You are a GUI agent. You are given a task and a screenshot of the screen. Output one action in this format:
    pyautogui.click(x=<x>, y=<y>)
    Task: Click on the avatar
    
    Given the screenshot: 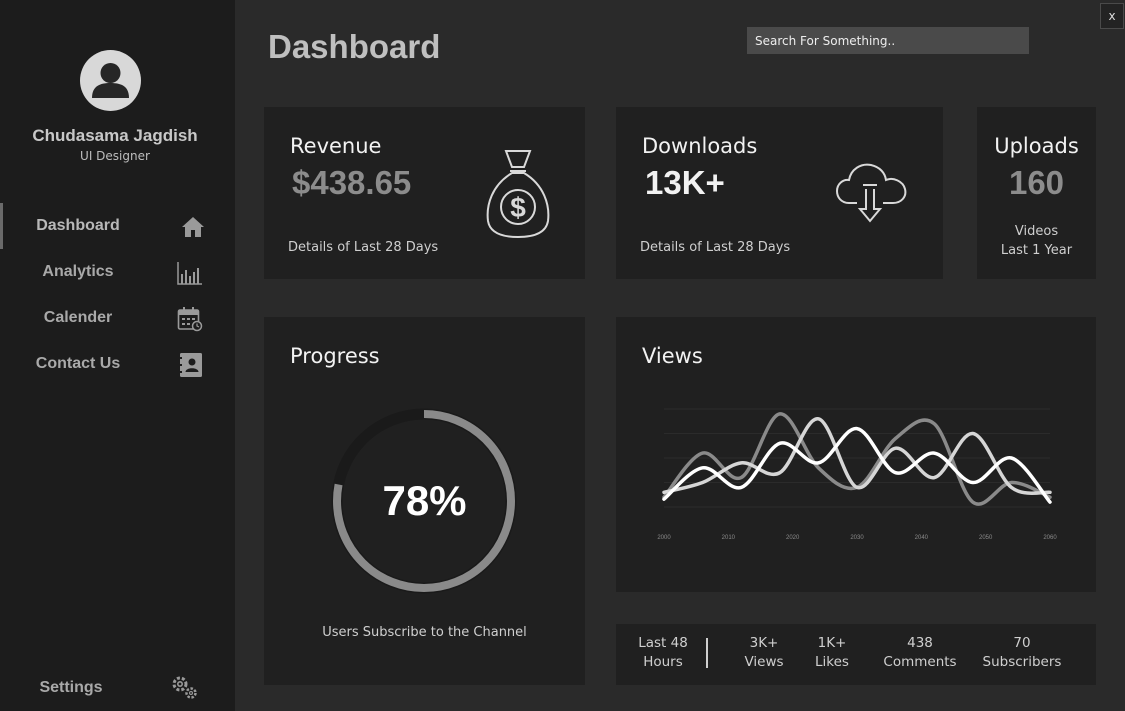 What is the action you would take?
    pyautogui.click(x=110, y=80)
    